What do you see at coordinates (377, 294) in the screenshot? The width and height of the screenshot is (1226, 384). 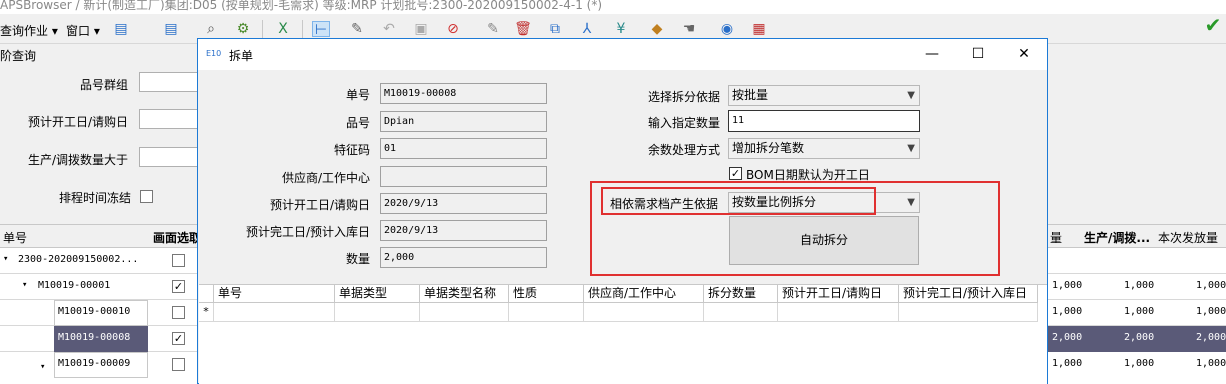 I see `subgrid-col-doc-type: 单据类型` at bounding box center [377, 294].